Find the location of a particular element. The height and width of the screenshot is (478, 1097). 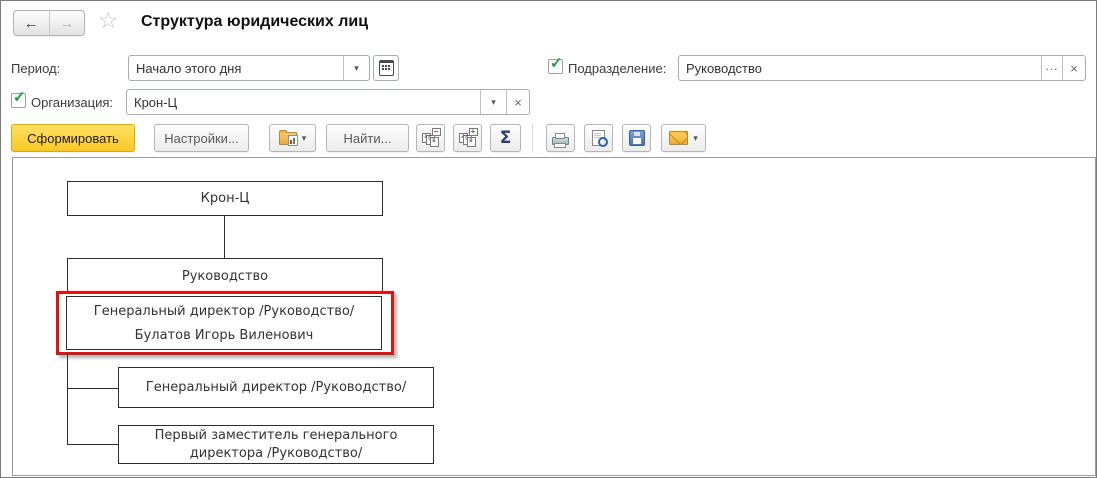

report-variants-folder-icon is located at coordinates (288, 137).